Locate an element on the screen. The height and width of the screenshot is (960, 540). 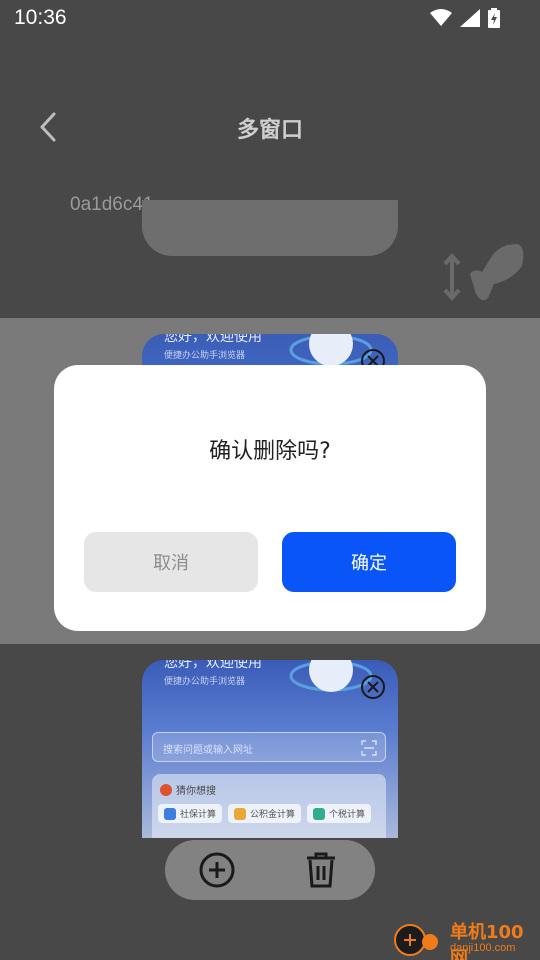
chip-label: 公积金计算 is located at coordinates (273, 815).